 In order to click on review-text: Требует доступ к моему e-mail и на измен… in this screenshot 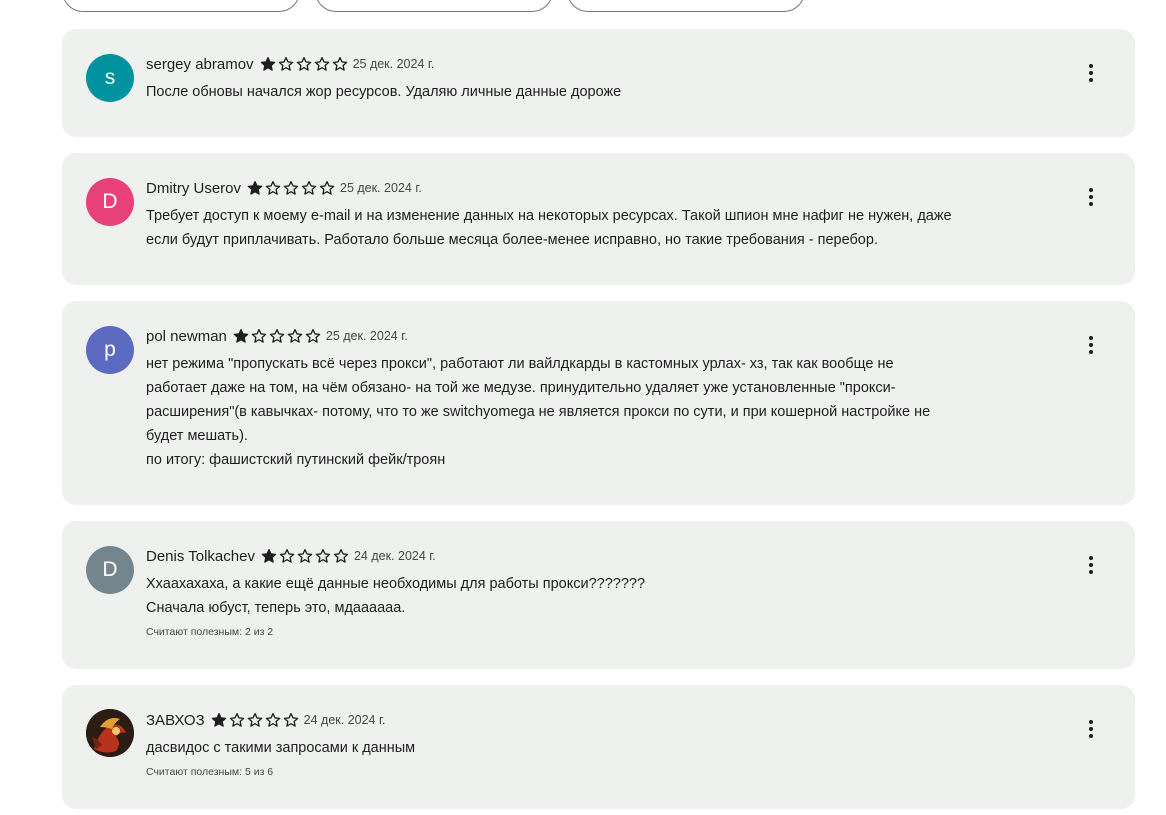, I will do `click(549, 228)`.